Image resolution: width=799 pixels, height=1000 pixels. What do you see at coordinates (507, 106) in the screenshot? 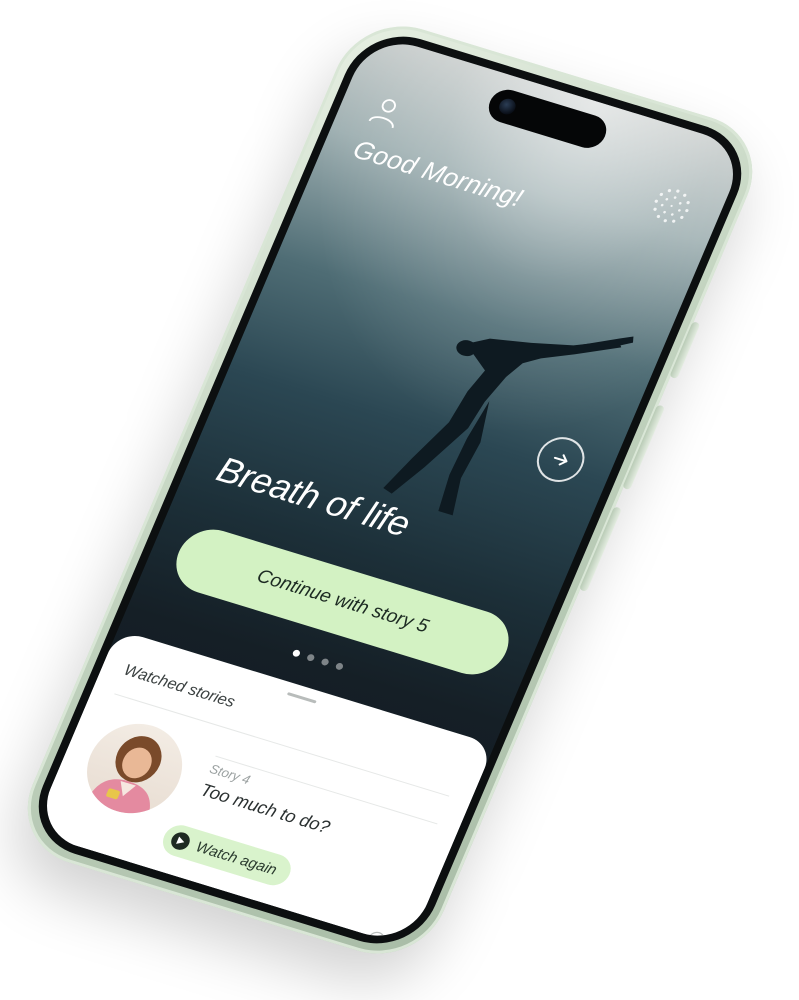
I see `camera-icon` at bounding box center [507, 106].